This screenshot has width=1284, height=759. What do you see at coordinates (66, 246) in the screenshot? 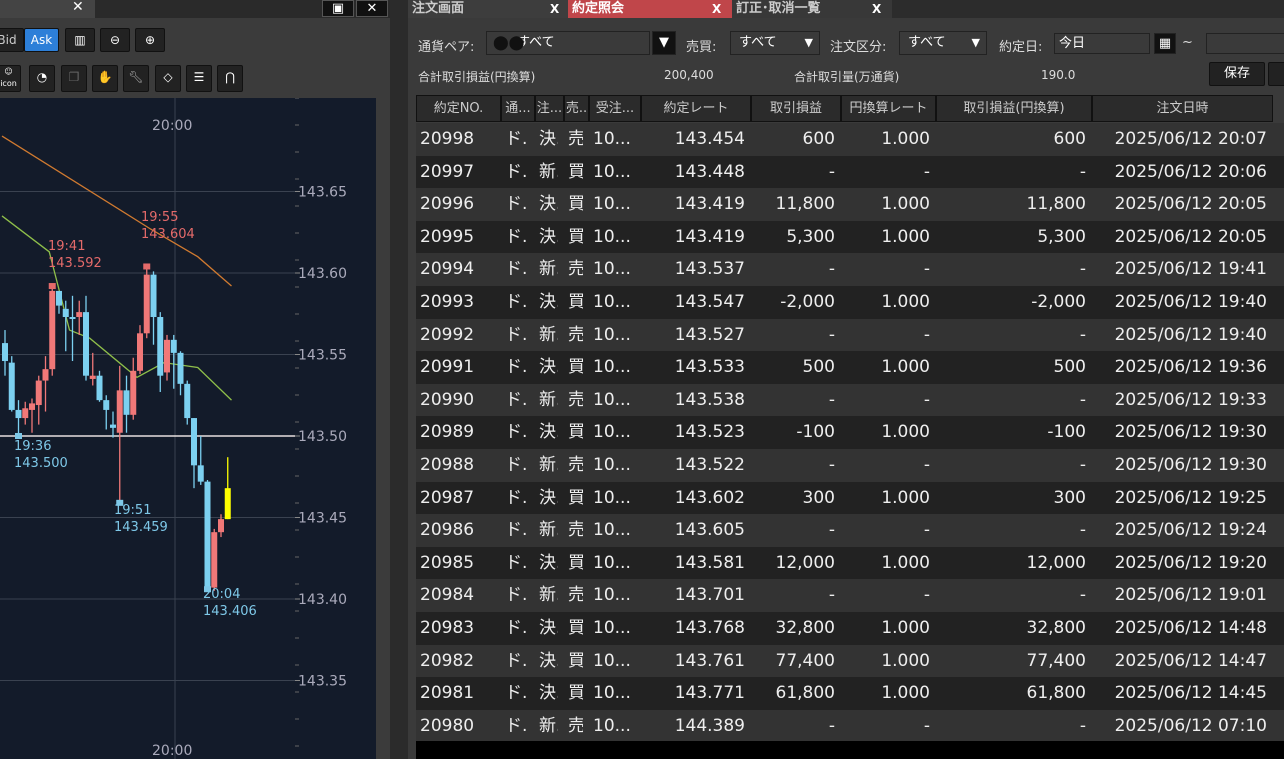
I see `annotation-time: 19:41` at bounding box center [66, 246].